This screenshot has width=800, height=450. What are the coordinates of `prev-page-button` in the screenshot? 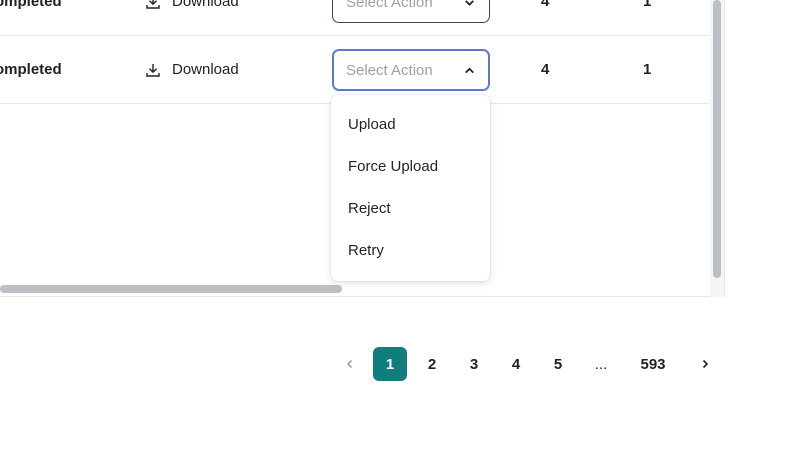 It's located at (350, 364).